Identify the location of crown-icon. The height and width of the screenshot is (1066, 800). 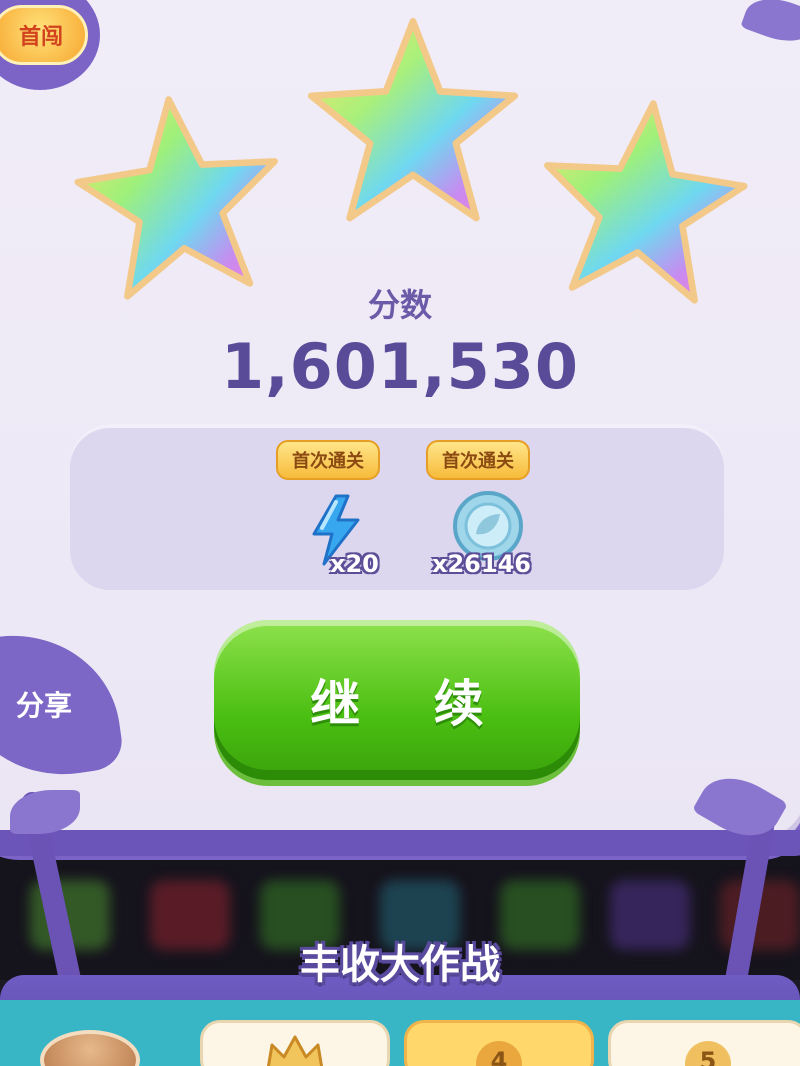
(295, 1050).